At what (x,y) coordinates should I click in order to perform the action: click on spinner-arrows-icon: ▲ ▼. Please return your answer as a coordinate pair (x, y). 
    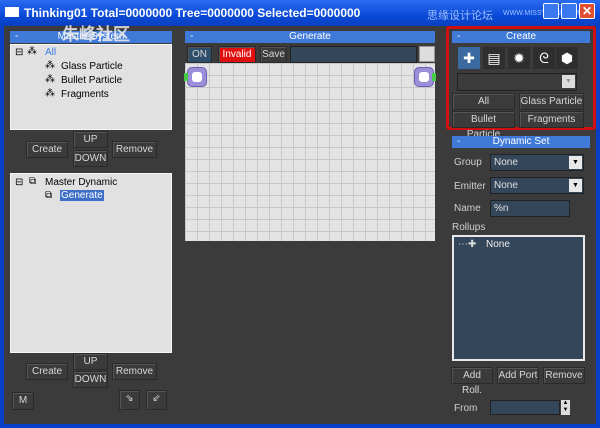
    Looking at the image, I should click on (565, 407).